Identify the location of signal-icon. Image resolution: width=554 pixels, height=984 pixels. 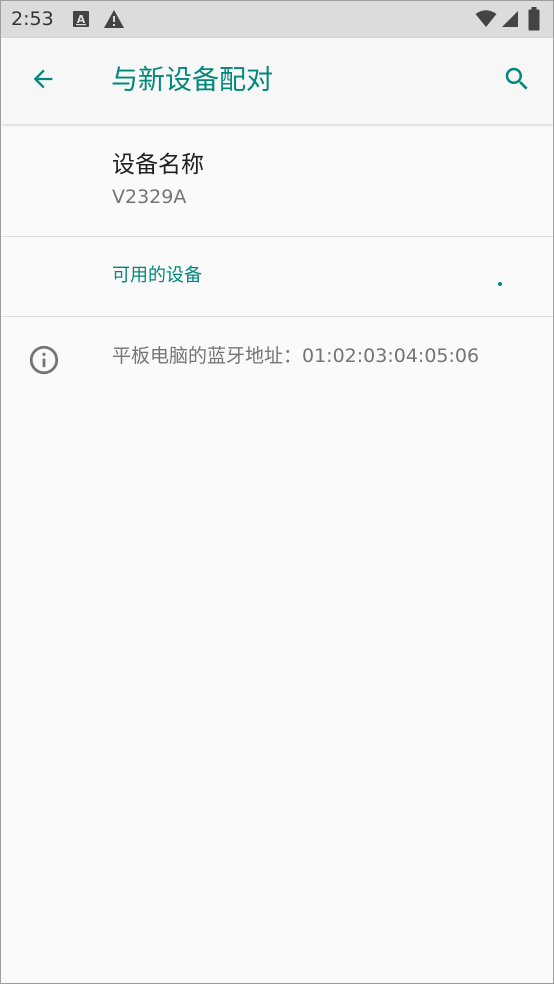
(510, 21).